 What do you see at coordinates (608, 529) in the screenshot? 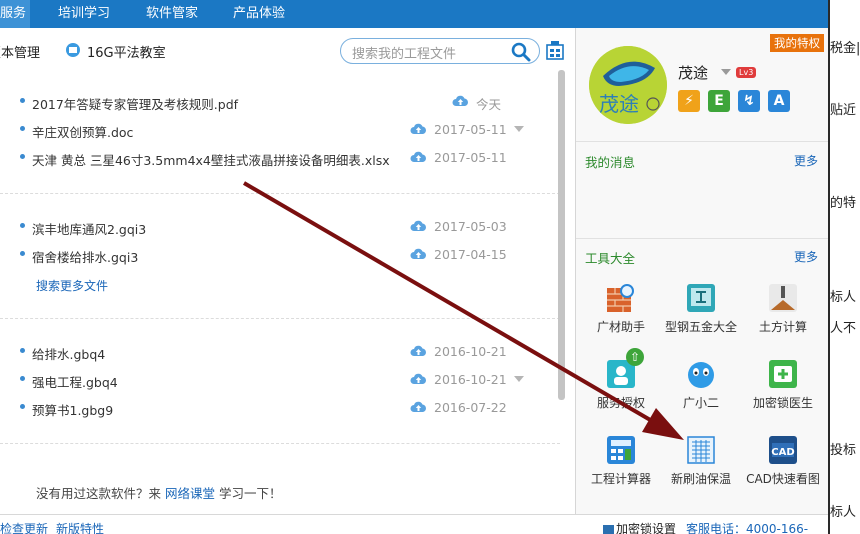
I see `dongle-icon` at bounding box center [608, 529].